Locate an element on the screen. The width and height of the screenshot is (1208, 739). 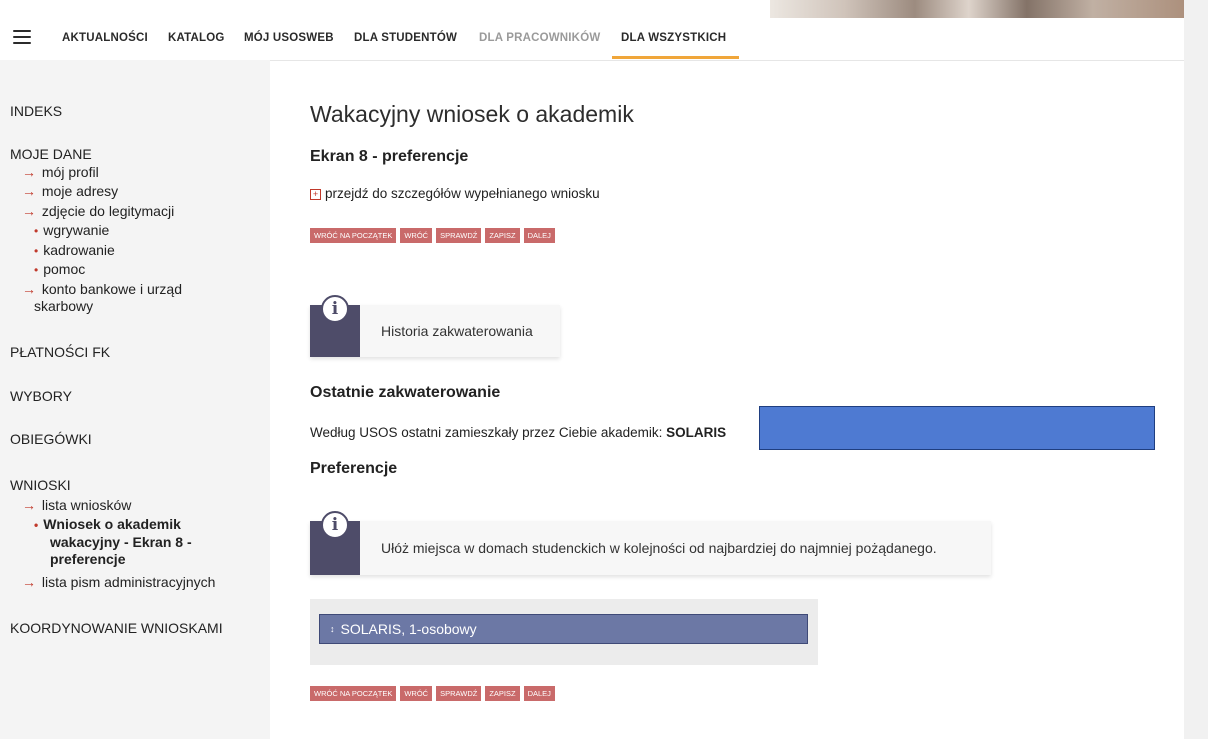
sidebar-item-moje-dane: MOJE DANE is located at coordinates (51, 154).